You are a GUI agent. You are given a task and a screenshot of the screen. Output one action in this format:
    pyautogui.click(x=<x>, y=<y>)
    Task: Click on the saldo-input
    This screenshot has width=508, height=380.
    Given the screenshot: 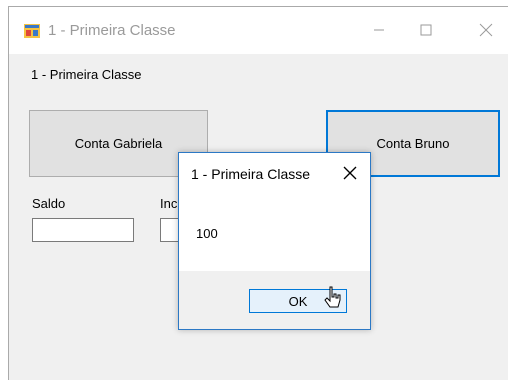 What is the action you would take?
    pyautogui.click(x=83, y=230)
    